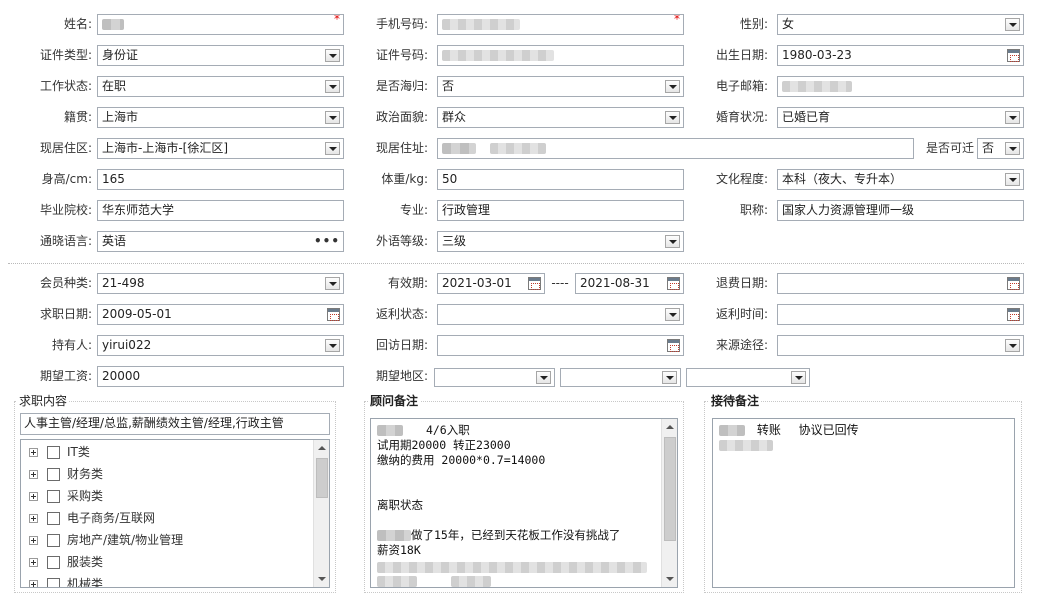  Describe the element at coordinates (900, 314) in the screenshot. I see `rebate-time-field` at that location.